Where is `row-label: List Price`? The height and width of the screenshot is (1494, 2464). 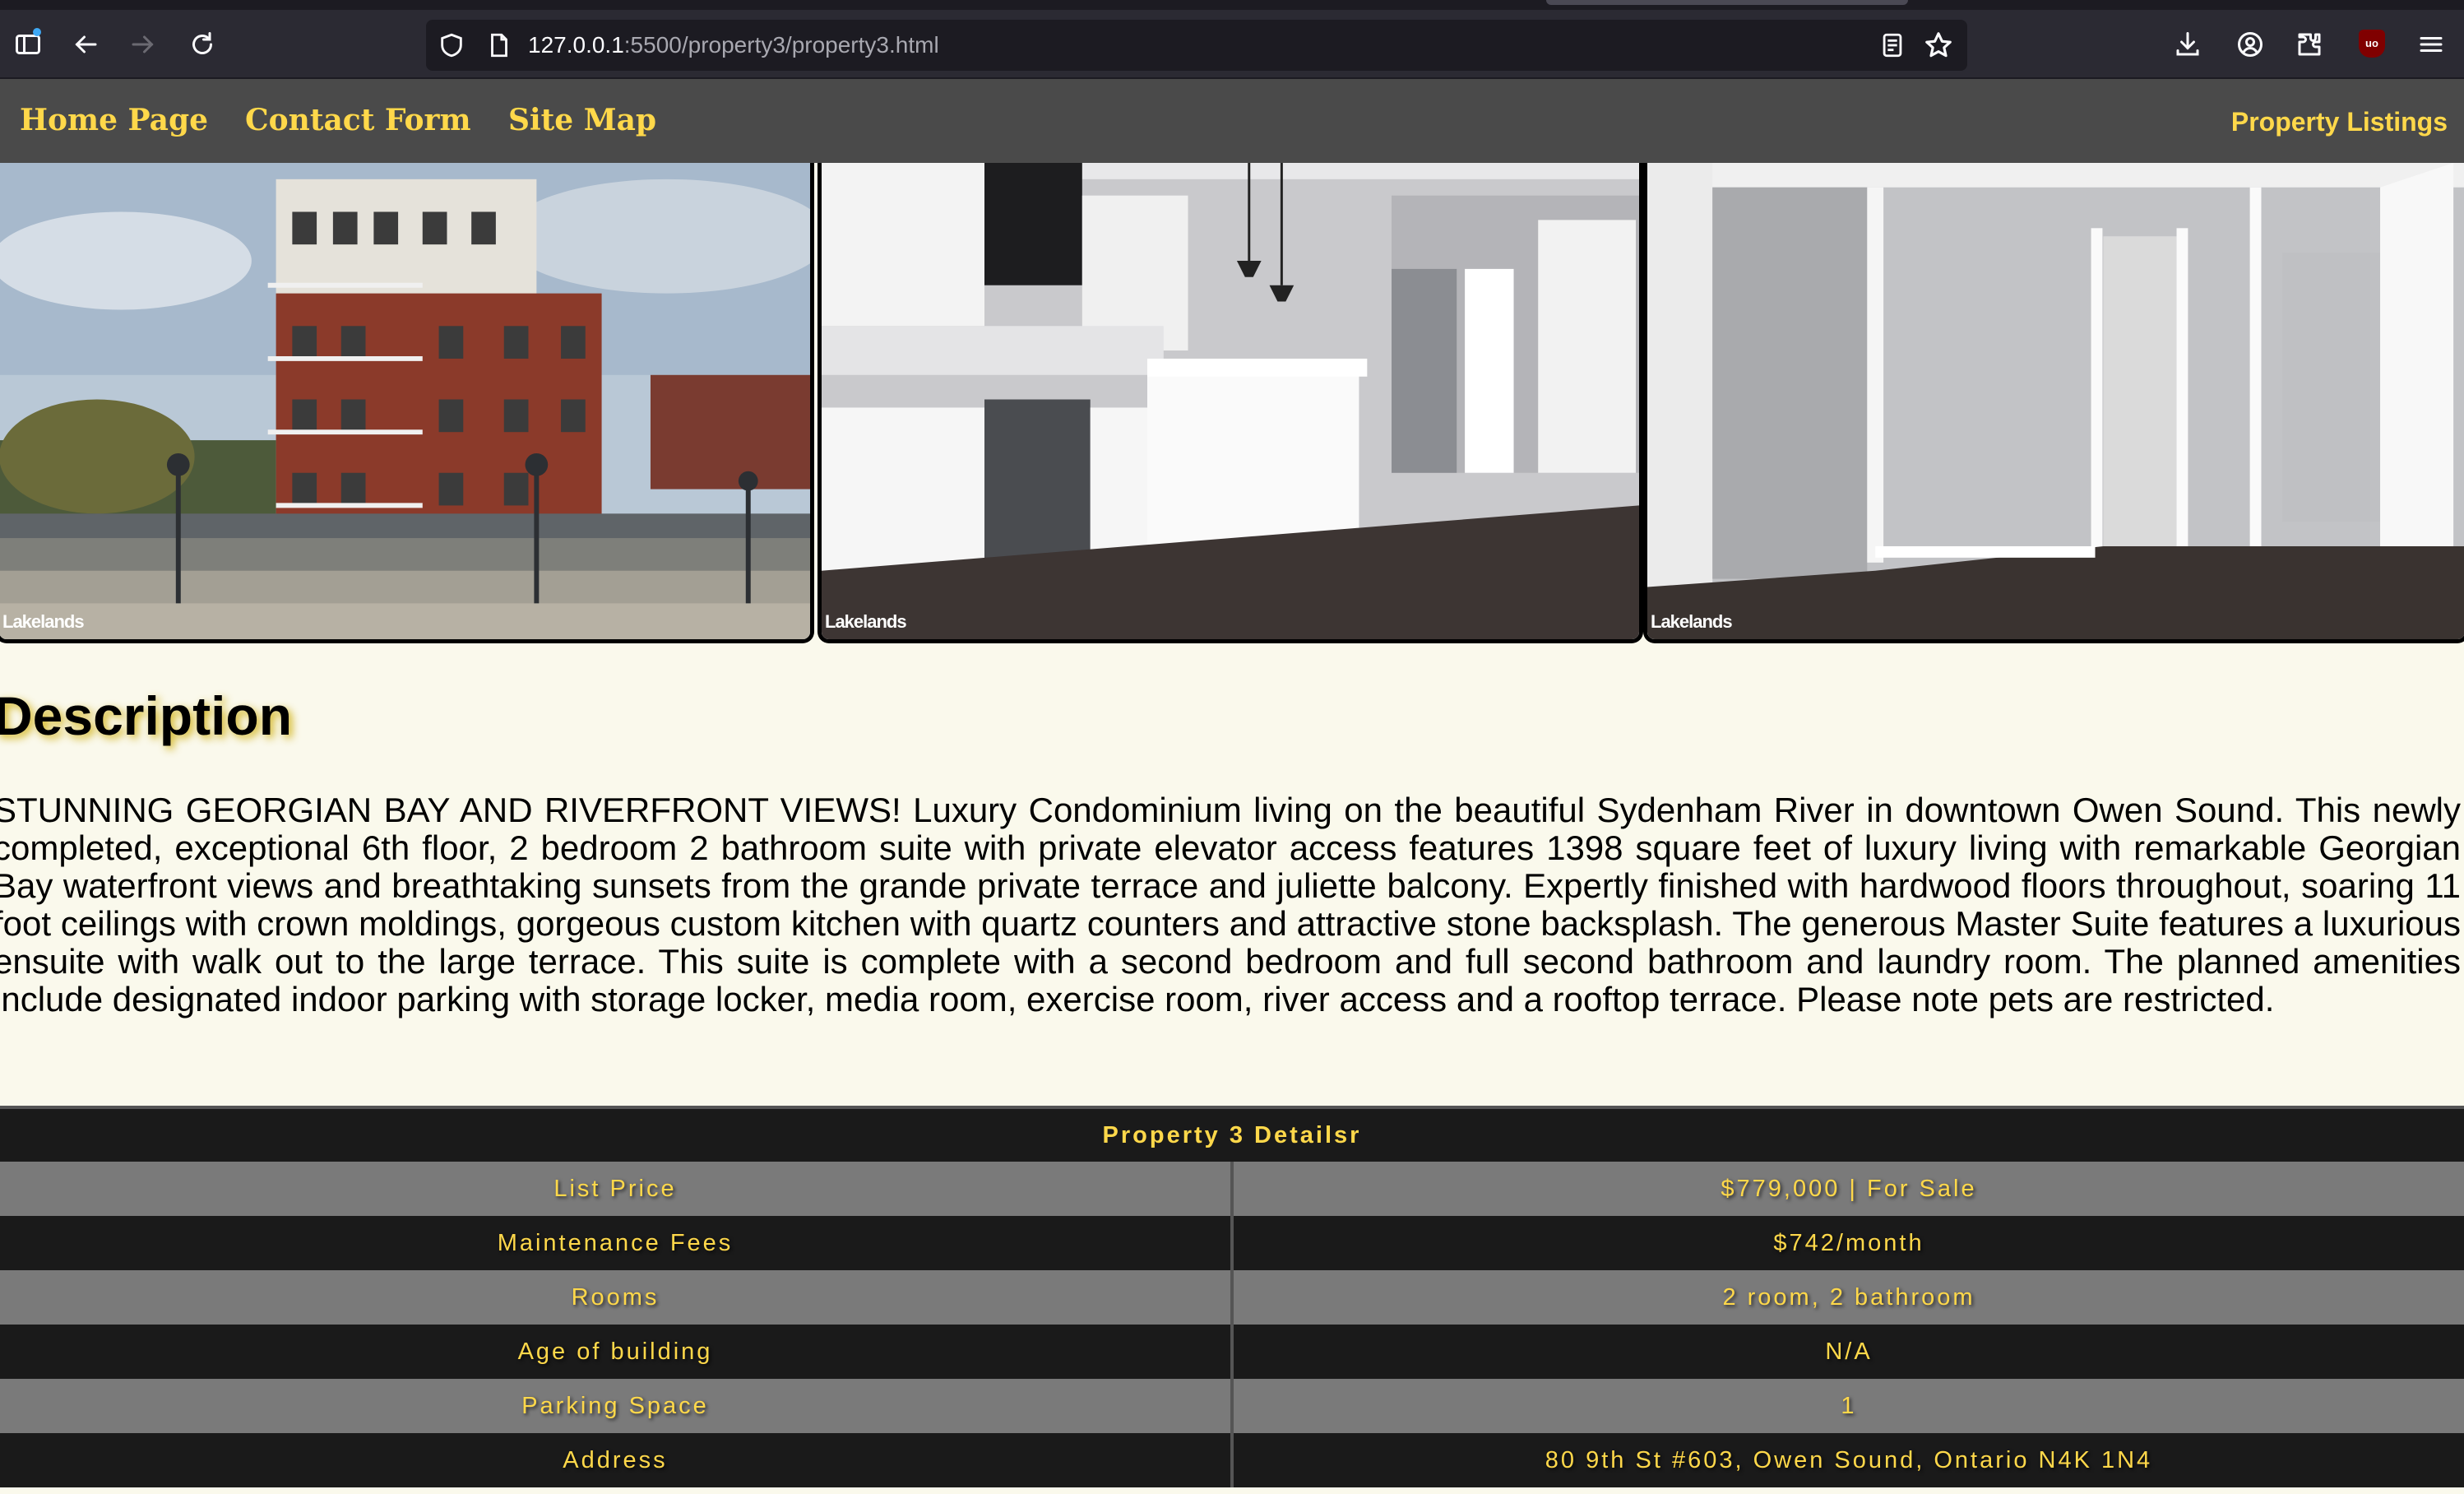 row-label: List Price is located at coordinates (617, 1189).